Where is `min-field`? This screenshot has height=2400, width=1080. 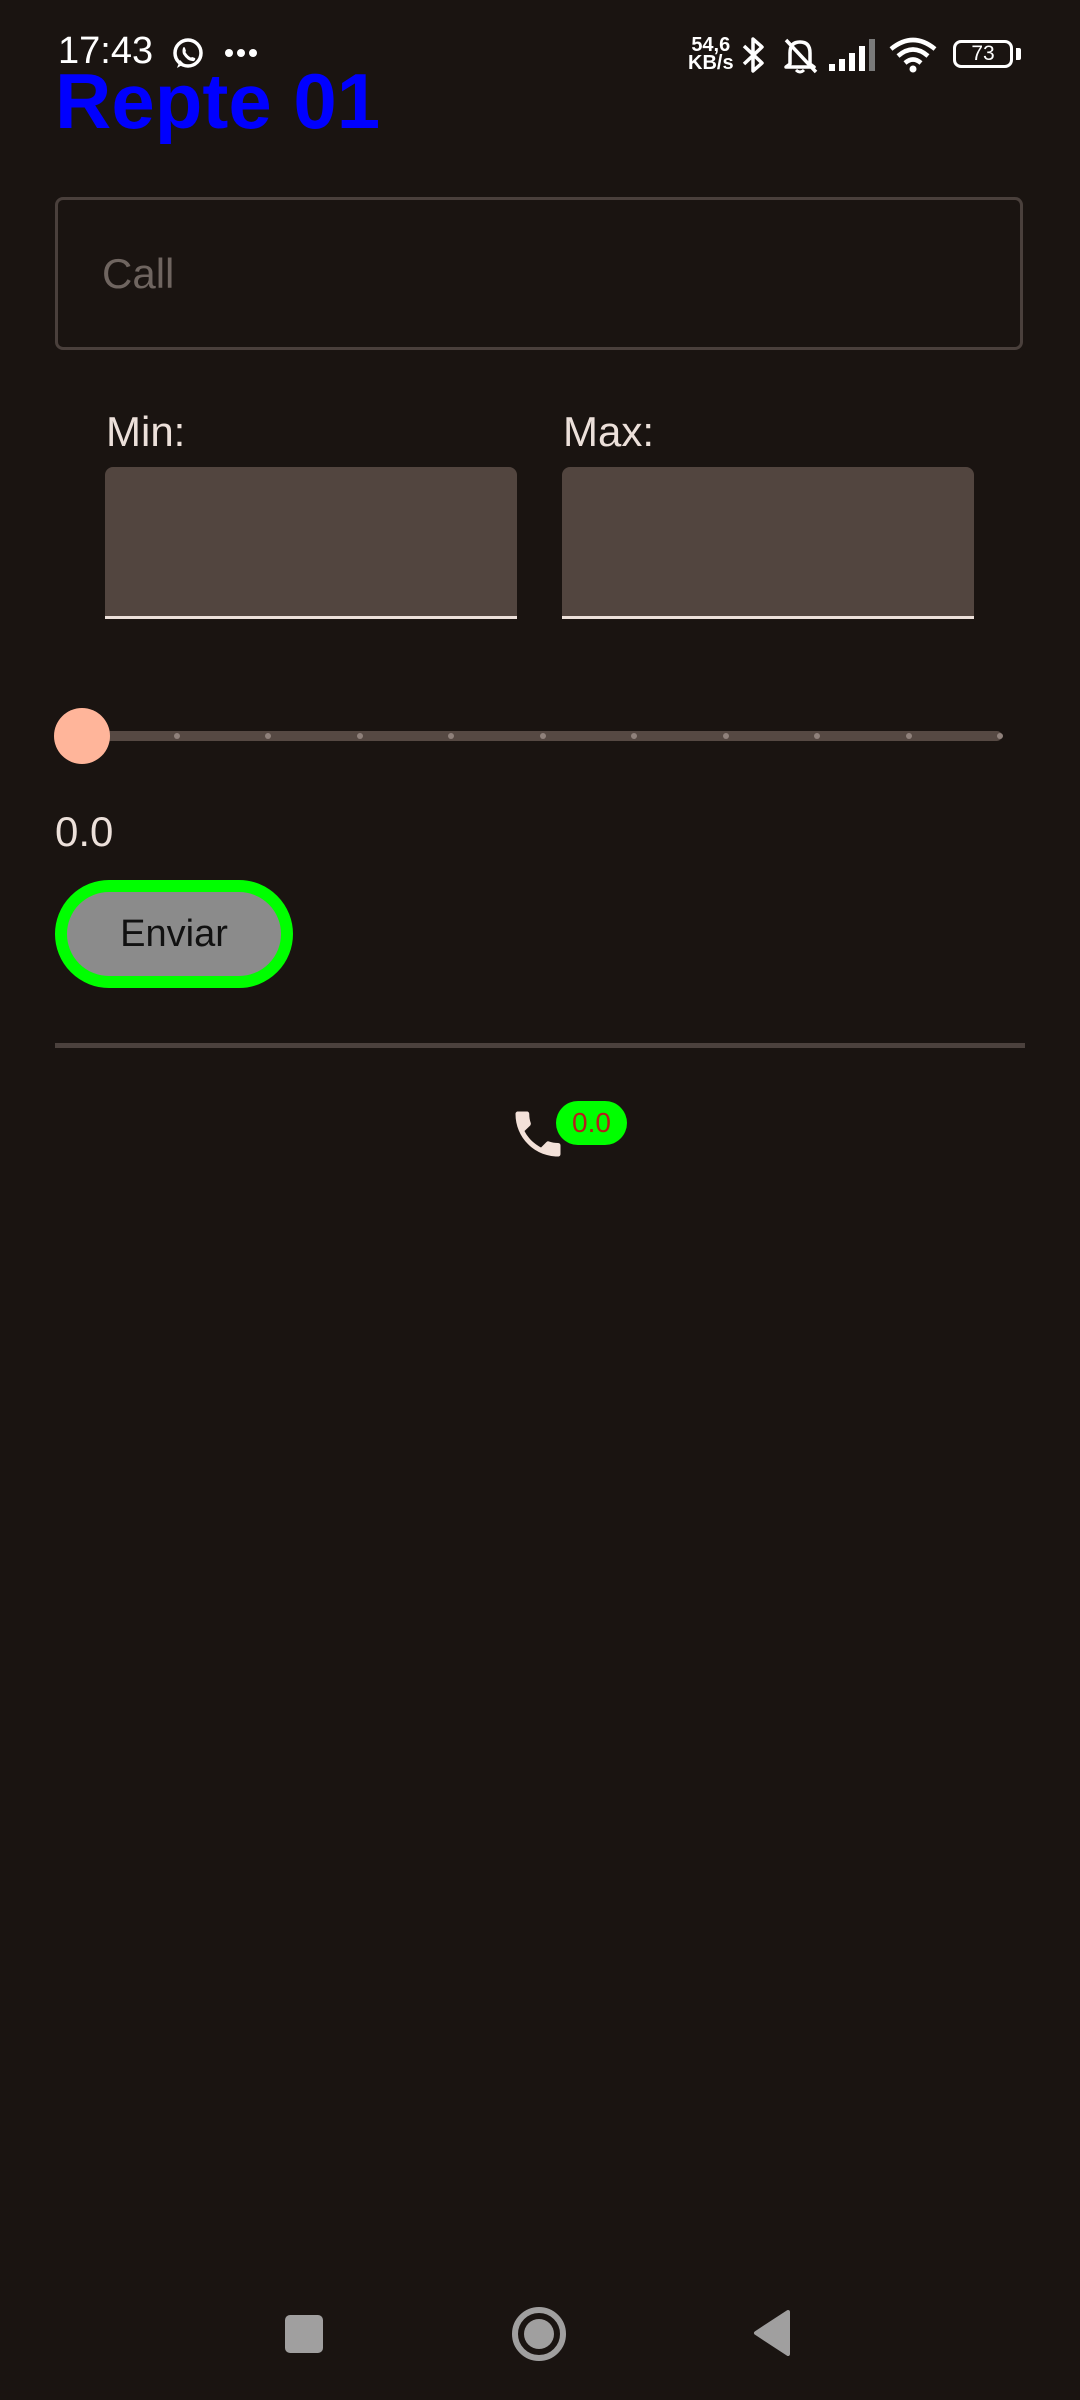
min-field is located at coordinates (311, 543).